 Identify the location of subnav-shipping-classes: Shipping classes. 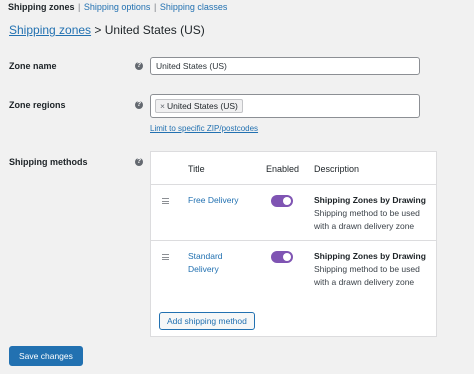
(194, 7).